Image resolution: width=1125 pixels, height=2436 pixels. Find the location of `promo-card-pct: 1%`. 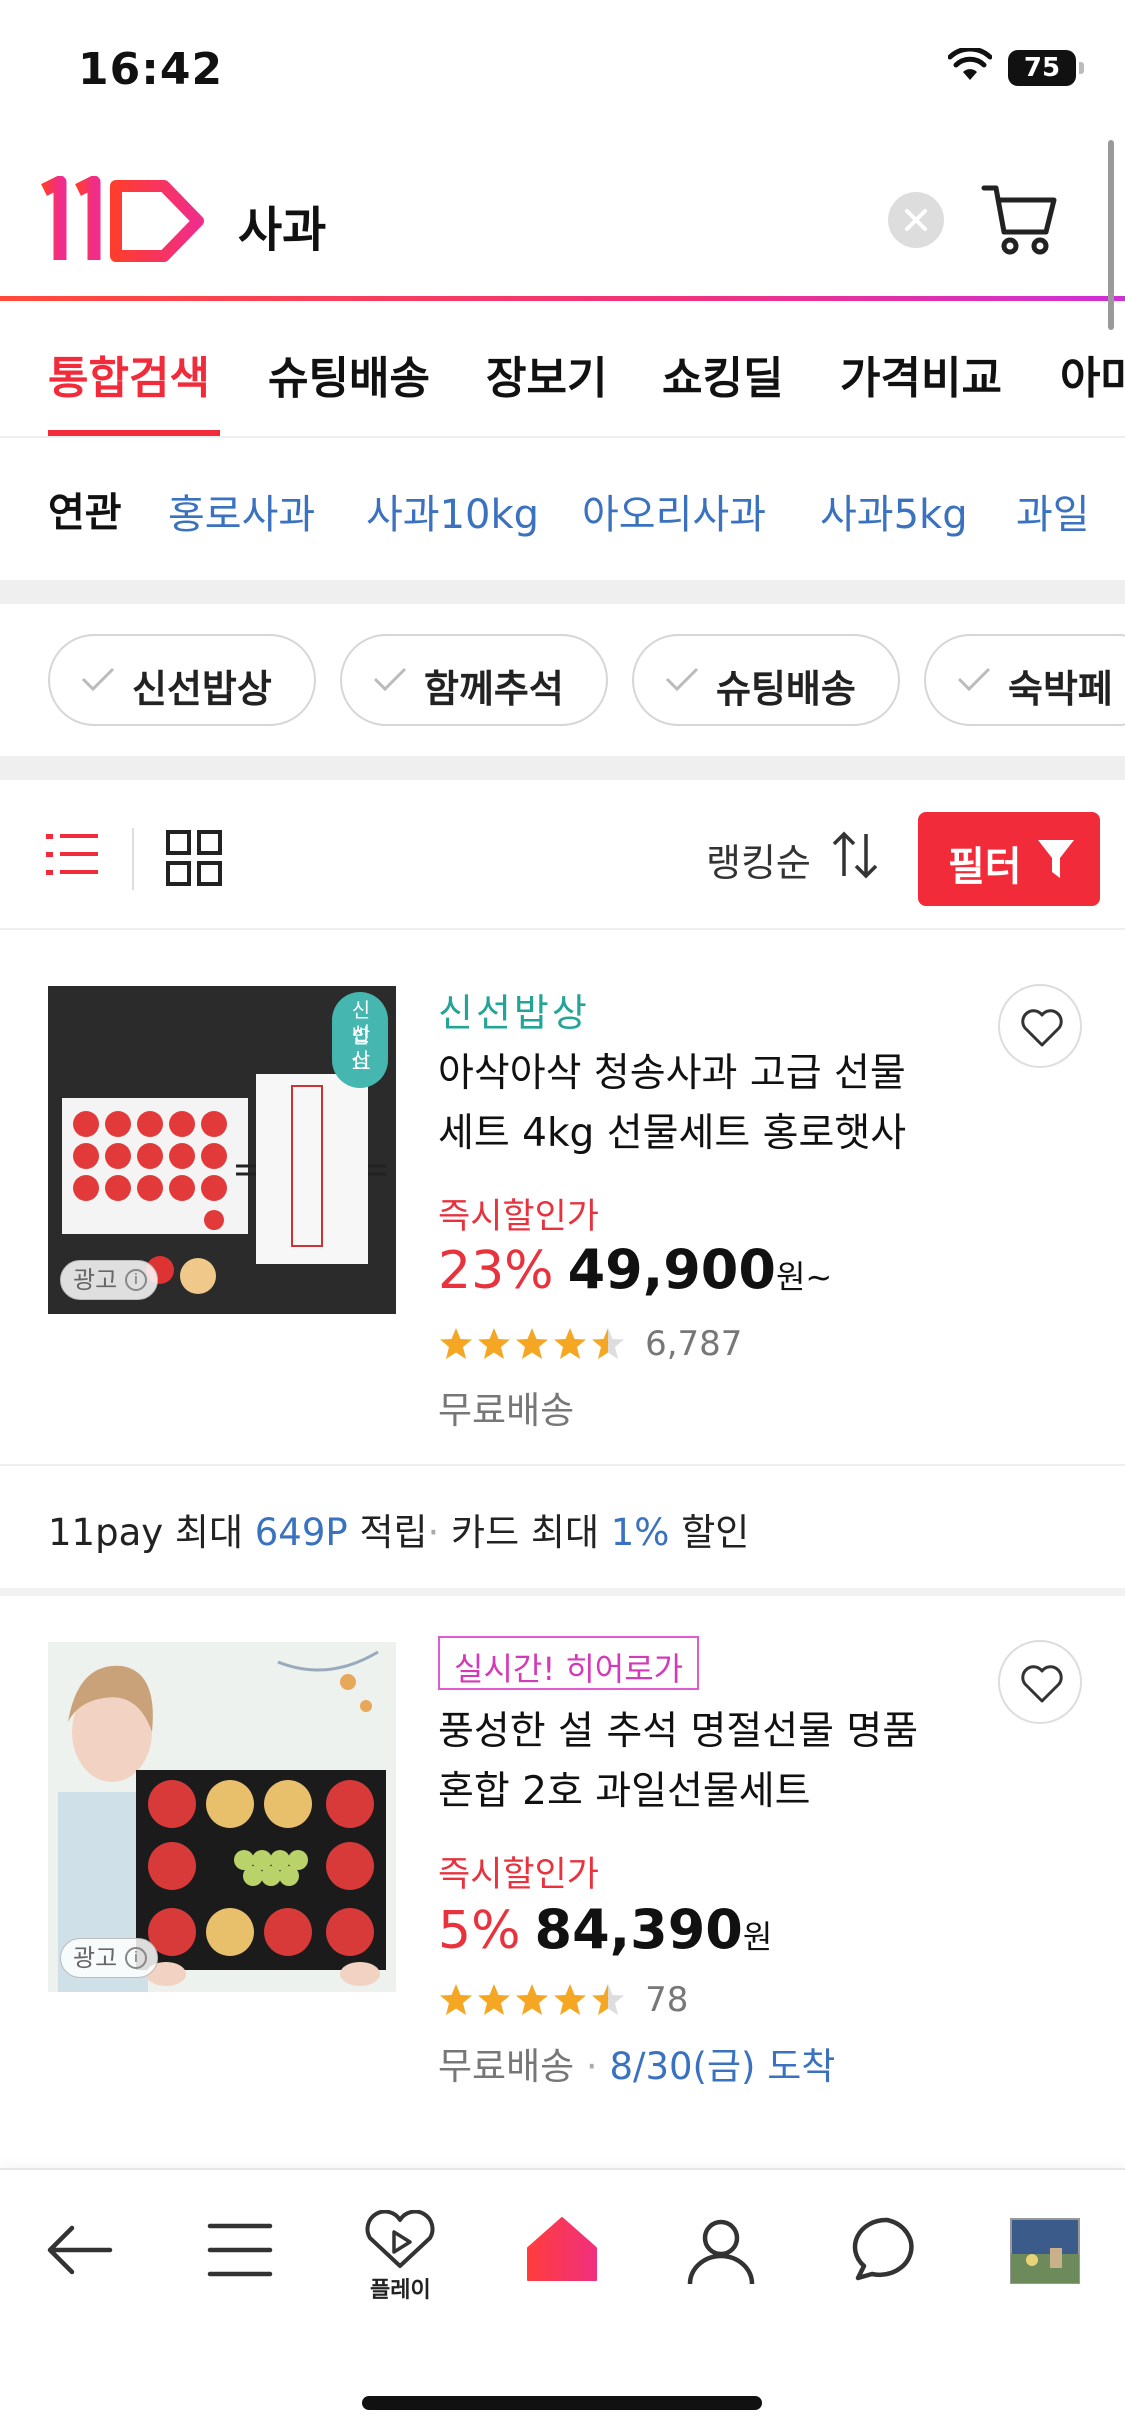

promo-card-pct: 1% is located at coordinates (640, 1532).